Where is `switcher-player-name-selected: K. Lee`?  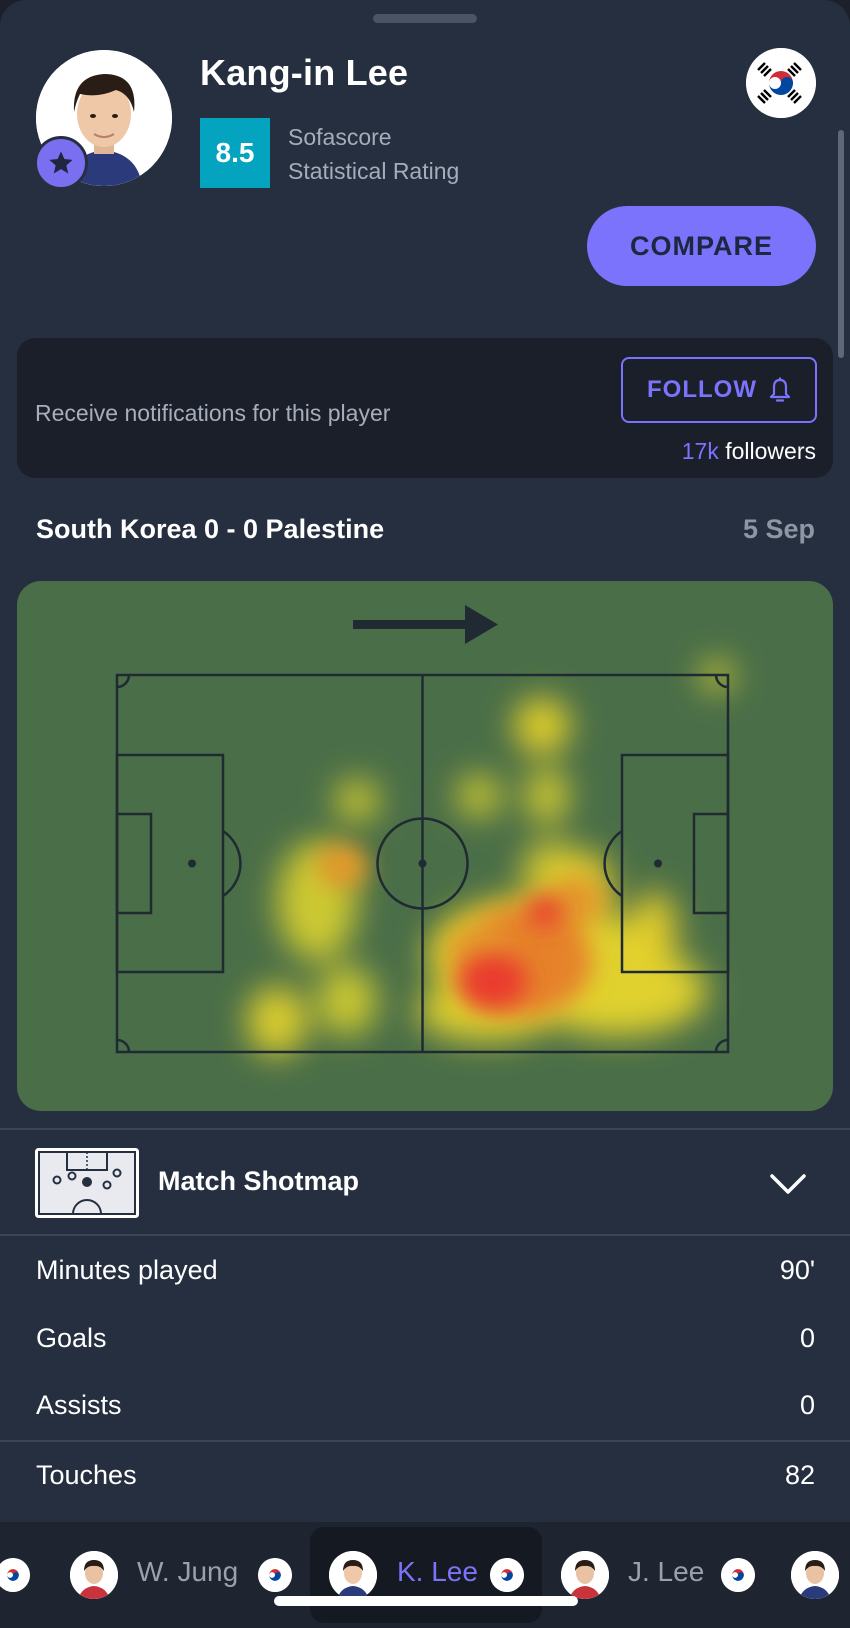 switcher-player-name-selected: K. Lee is located at coordinates (437, 1572).